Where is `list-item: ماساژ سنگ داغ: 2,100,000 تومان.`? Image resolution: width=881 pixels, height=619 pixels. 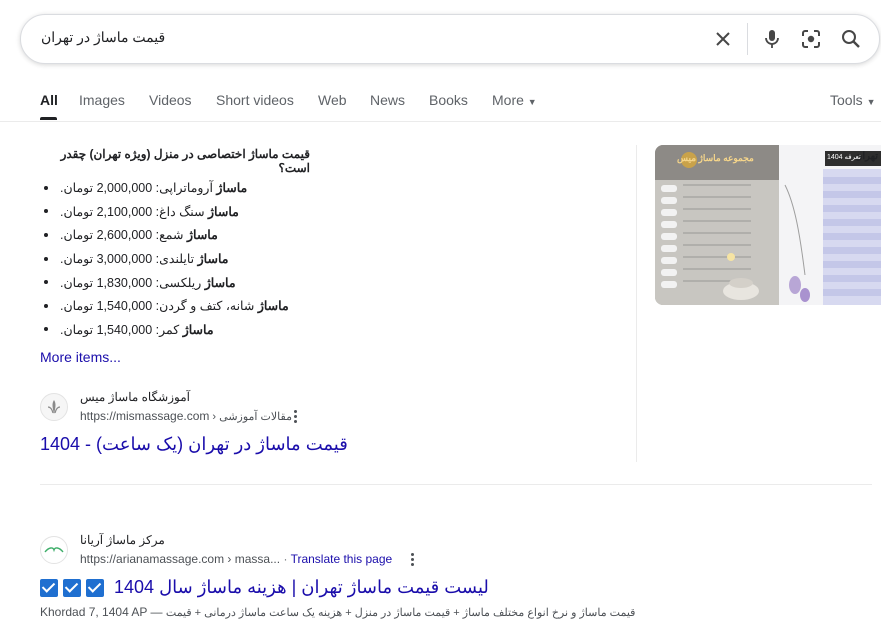 list-item: ماساژ سنگ داغ: 2,100,000 تومان. is located at coordinates (174, 212).